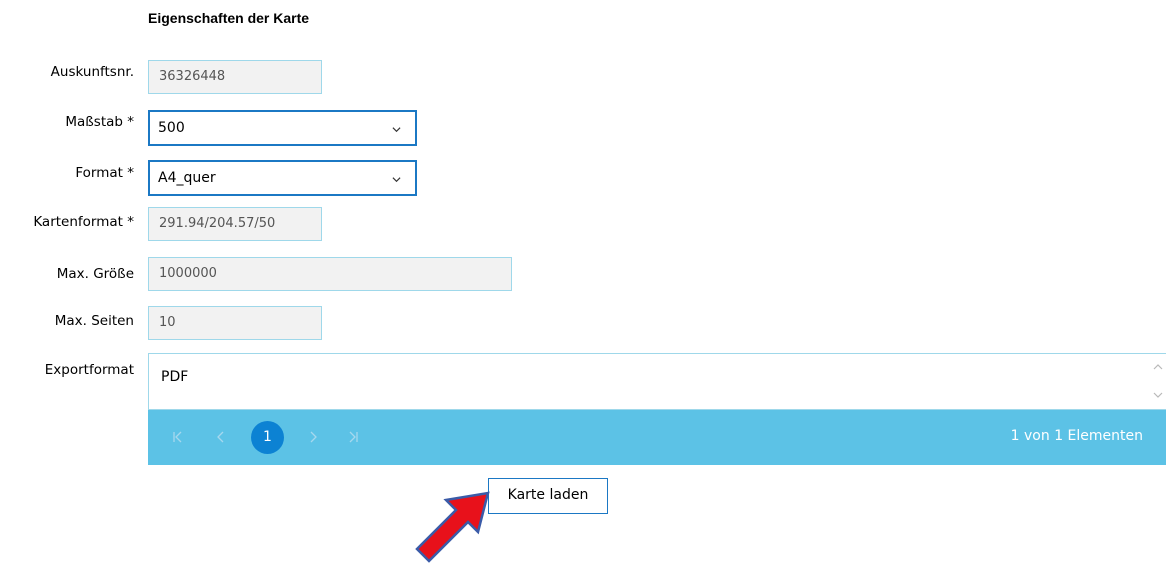 Image resolution: width=1166 pixels, height=565 pixels. I want to click on max-groesse-field: 1000000, so click(330, 274).